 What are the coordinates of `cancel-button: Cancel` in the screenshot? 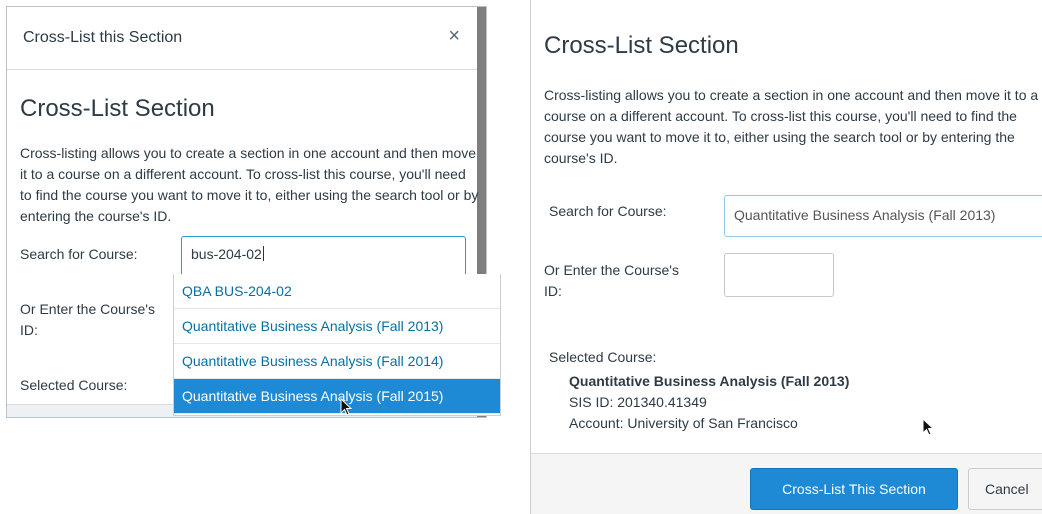 It's located at (1005, 489).